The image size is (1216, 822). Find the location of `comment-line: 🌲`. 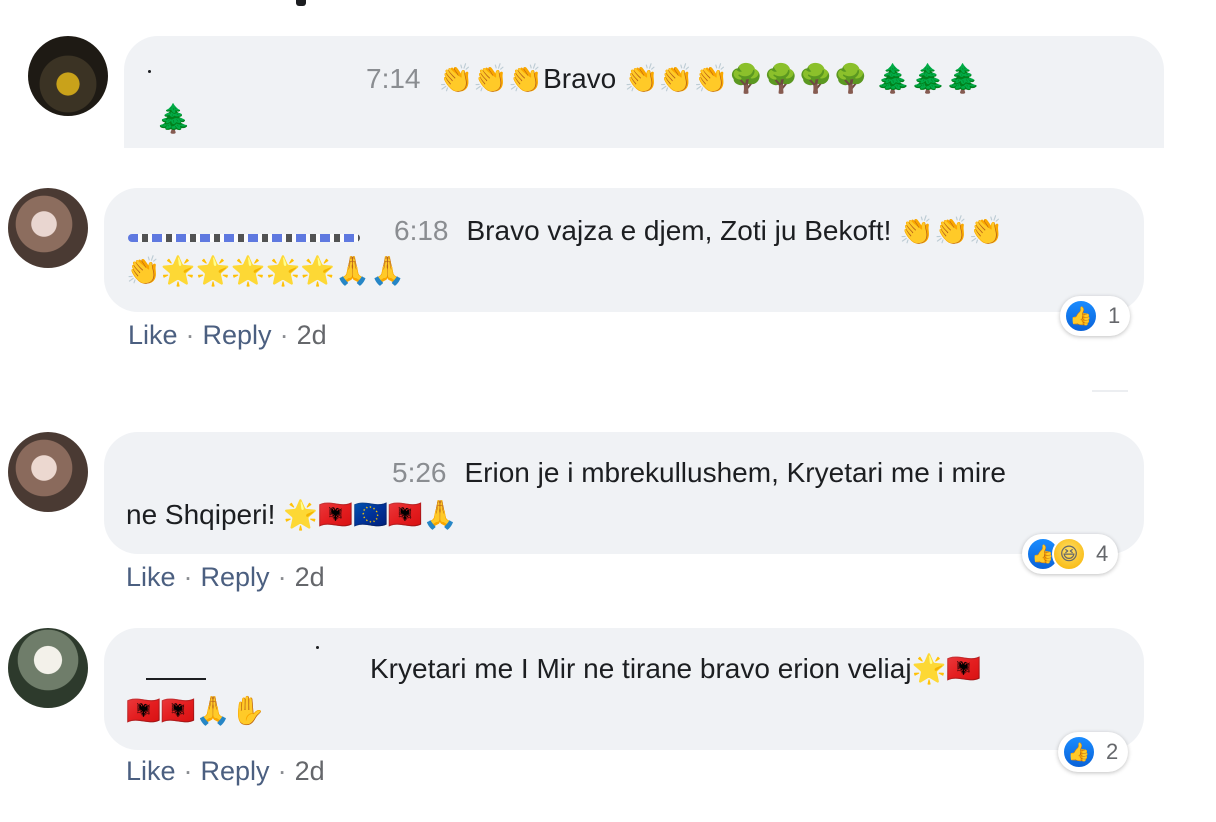

comment-line: 🌲 is located at coordinates (173, 118).